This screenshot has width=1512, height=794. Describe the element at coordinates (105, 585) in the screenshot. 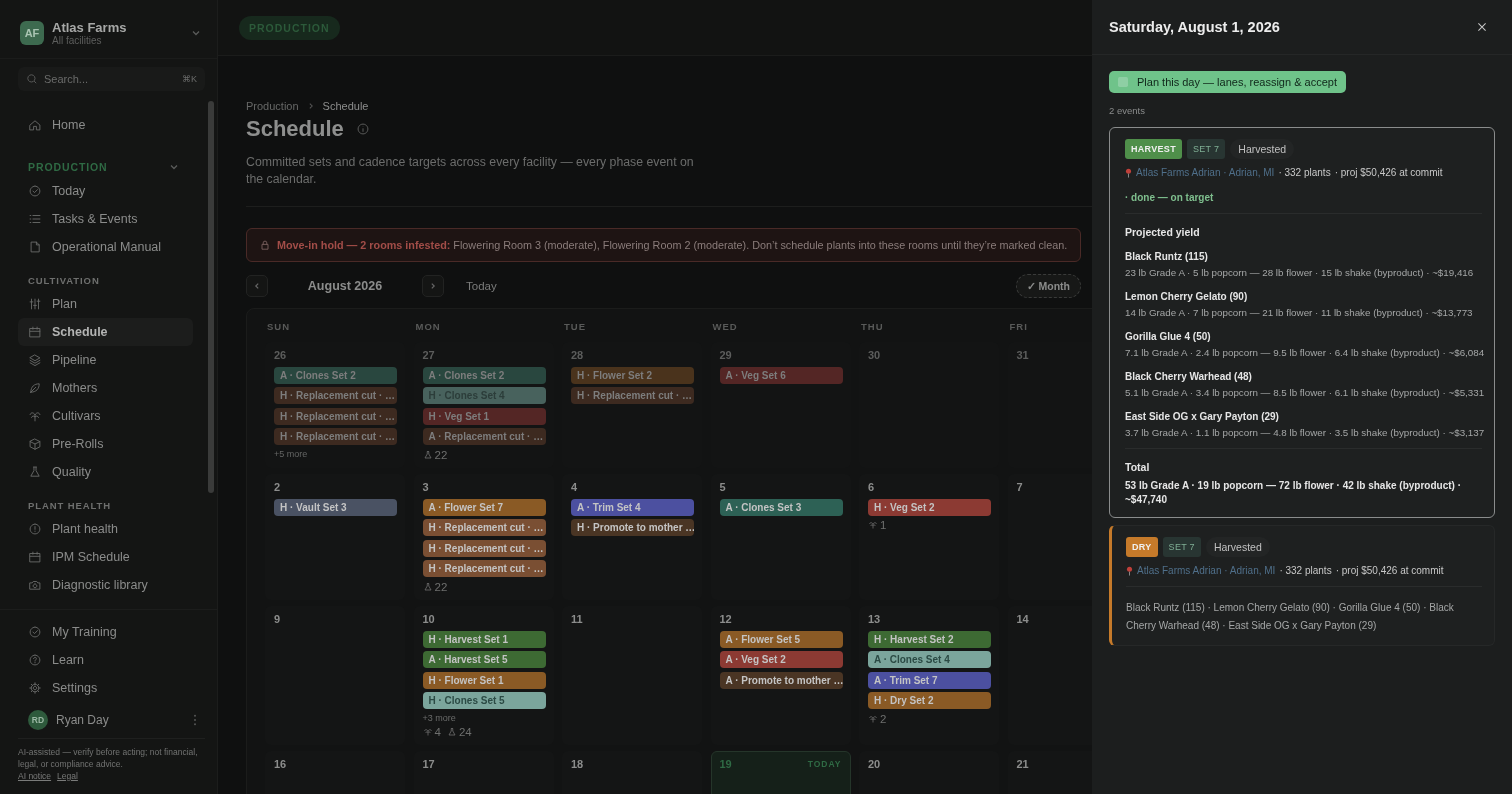

I see `nav-item: Diagnostic library` at that location.